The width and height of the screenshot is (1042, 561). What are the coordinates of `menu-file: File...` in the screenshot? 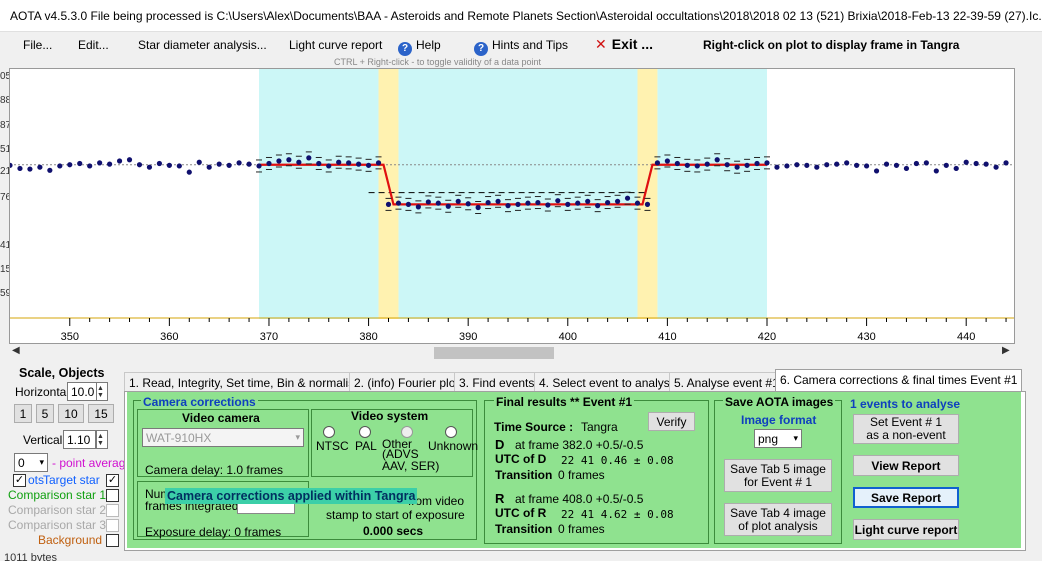 It's located at (37, 45).